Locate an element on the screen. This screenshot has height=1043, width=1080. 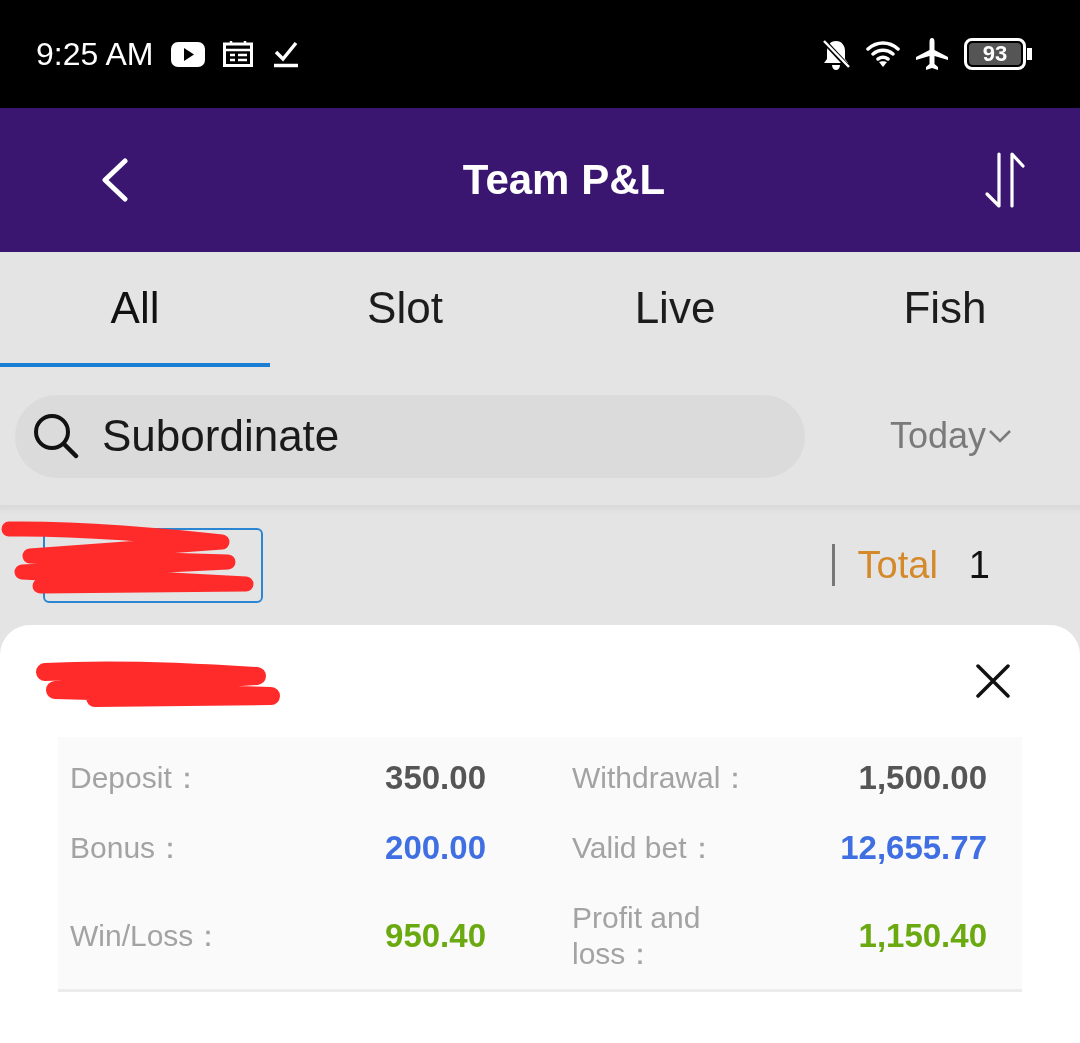
total-count: 1 is located at coordinates (979, 565).